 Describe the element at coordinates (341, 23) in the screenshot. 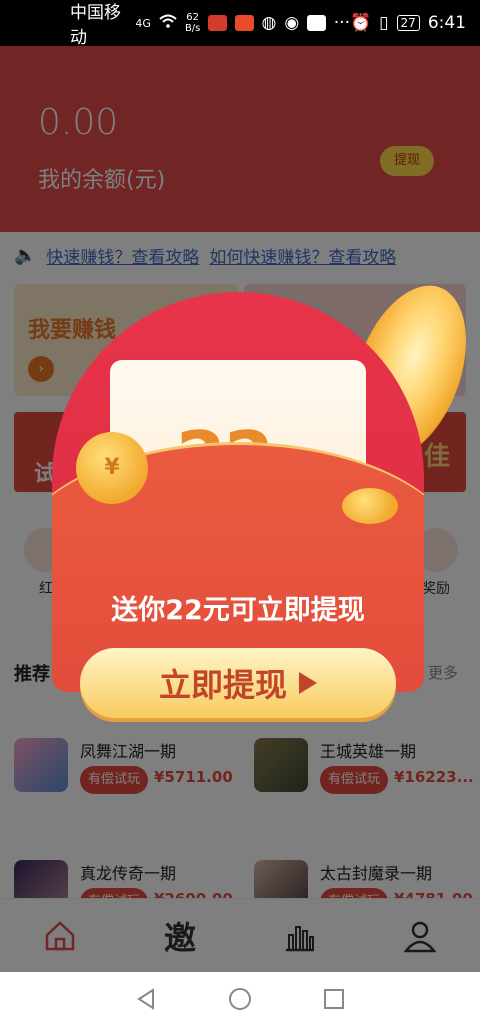

I see `more-notifications-icon: ···` at that location.